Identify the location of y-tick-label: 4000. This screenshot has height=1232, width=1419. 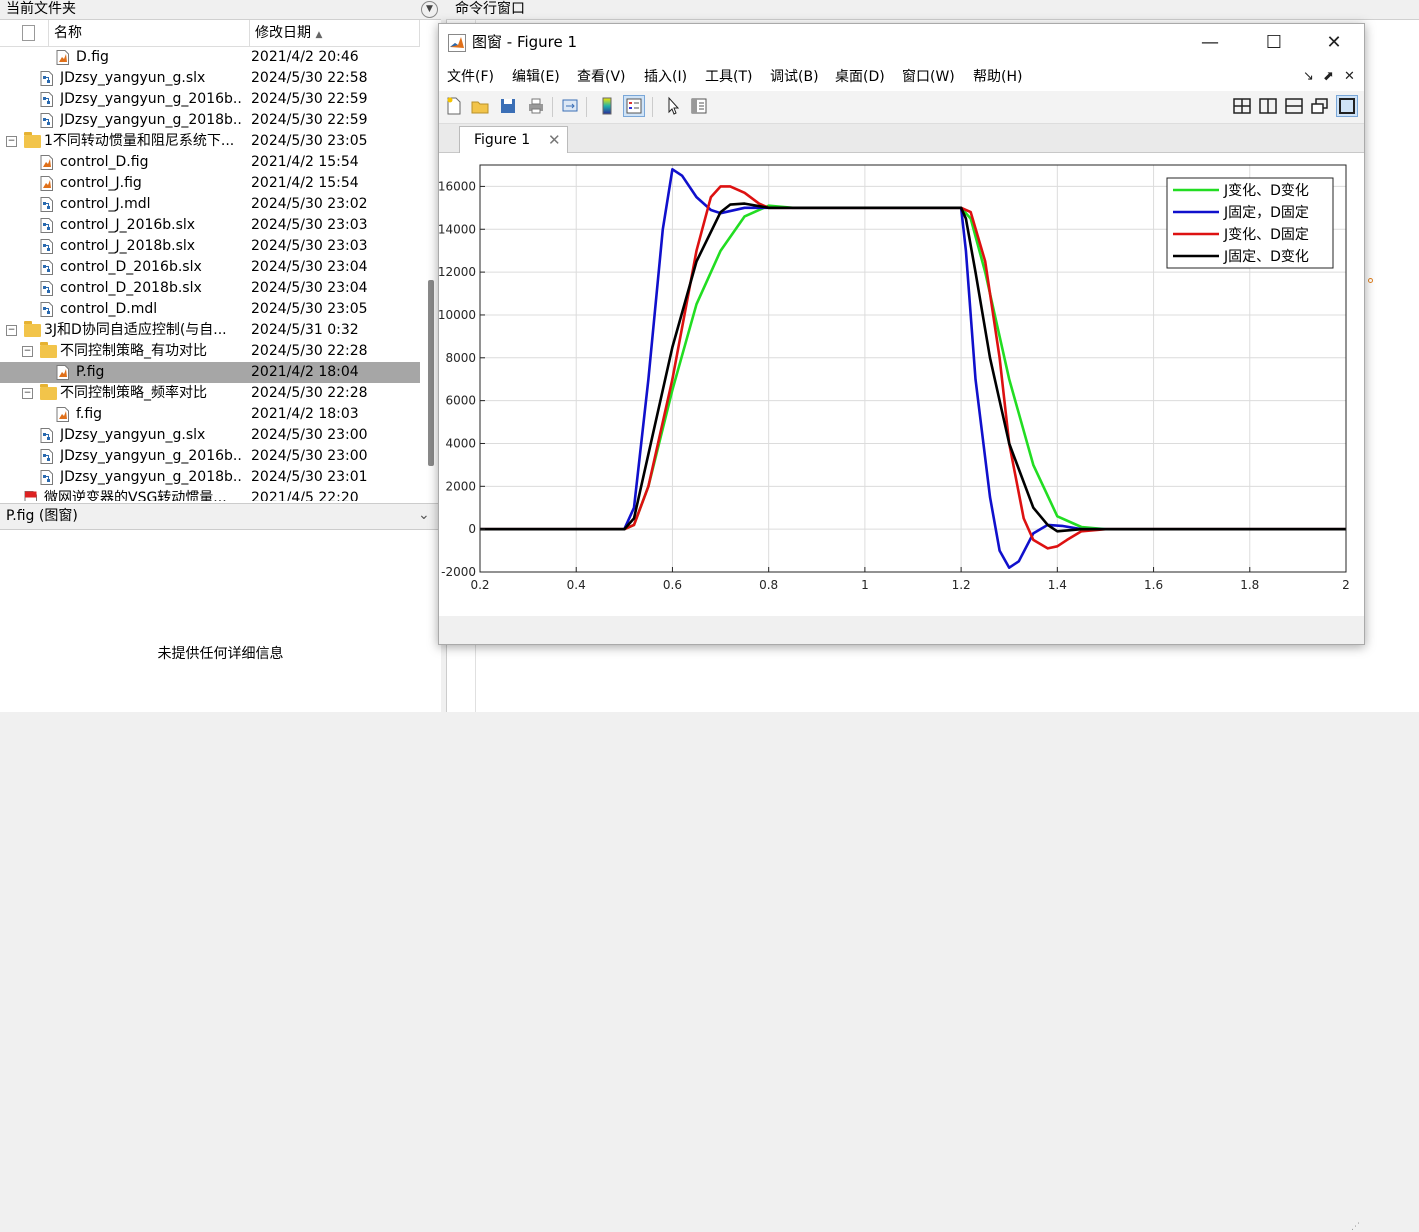
(460, 443).